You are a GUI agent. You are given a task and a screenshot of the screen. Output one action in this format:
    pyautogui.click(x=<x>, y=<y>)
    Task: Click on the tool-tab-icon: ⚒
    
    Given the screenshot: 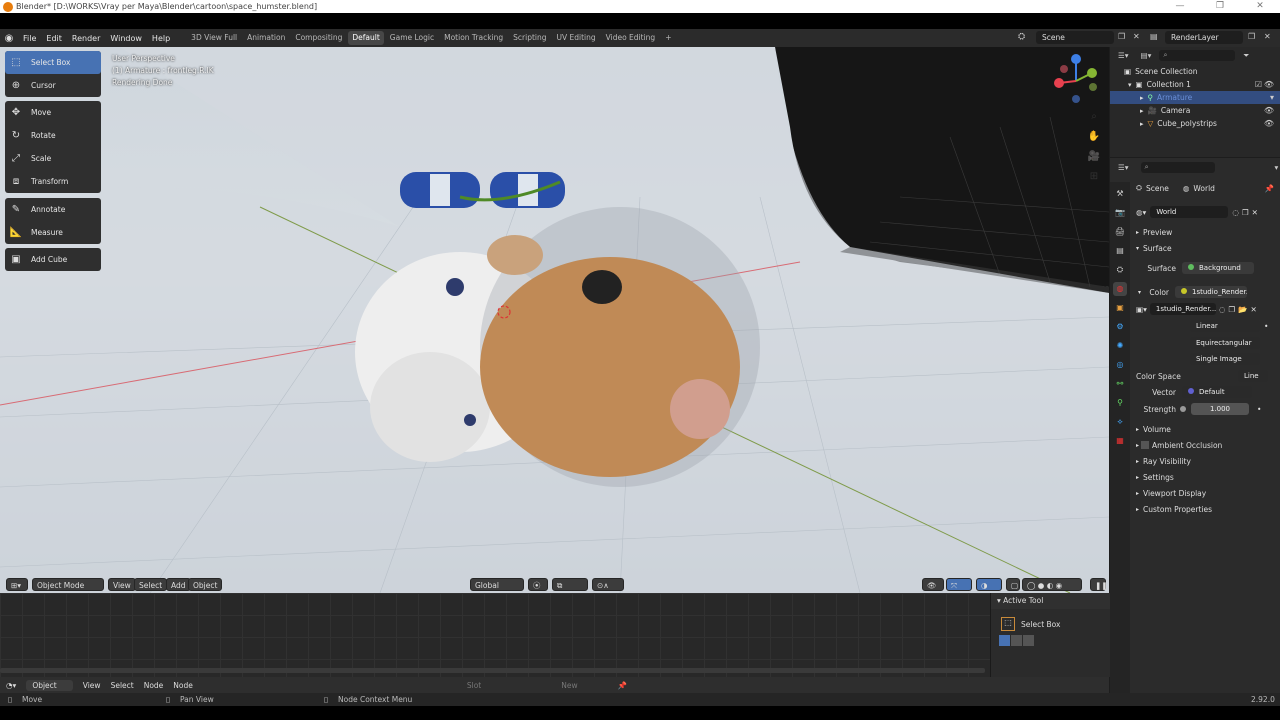 What is the action you would take?
    pyautogui.click(x=1120, y=194)
    